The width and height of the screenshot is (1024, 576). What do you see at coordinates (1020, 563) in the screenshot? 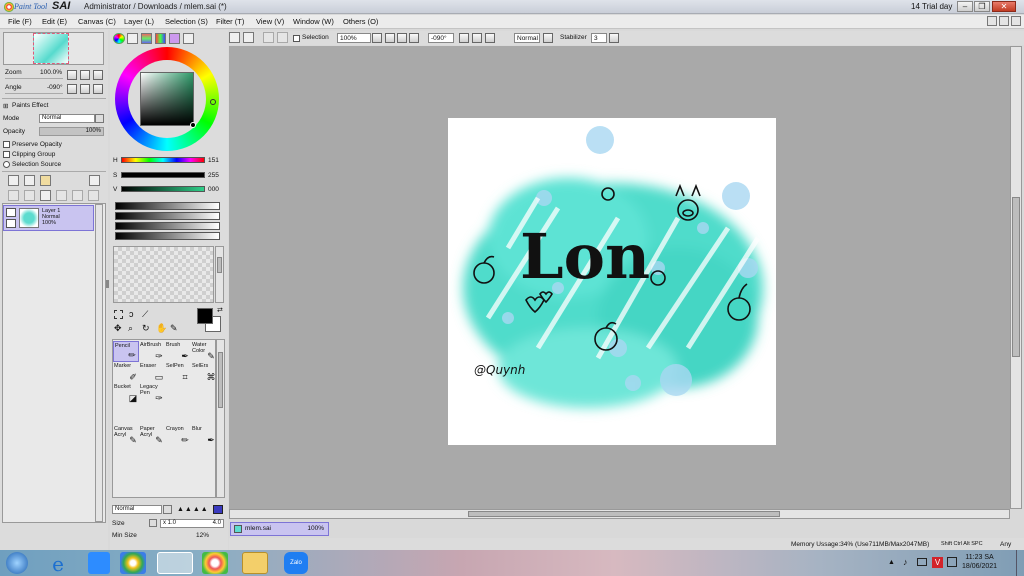
I see `show-desktop-button` at bounding box center [1020, 563].